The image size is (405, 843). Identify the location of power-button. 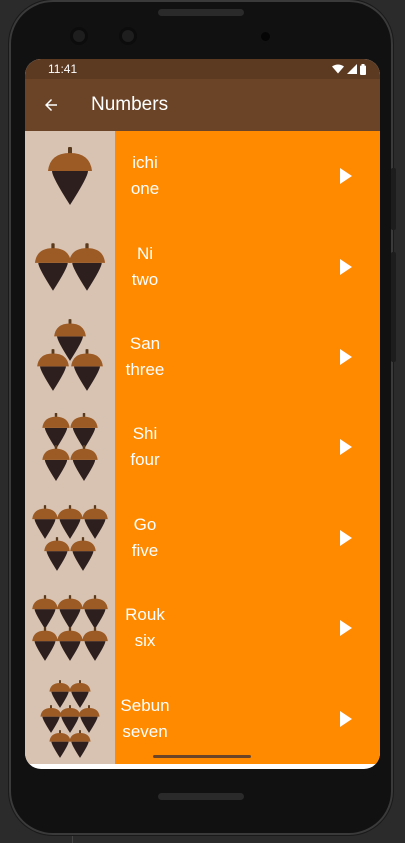
(393, 199).